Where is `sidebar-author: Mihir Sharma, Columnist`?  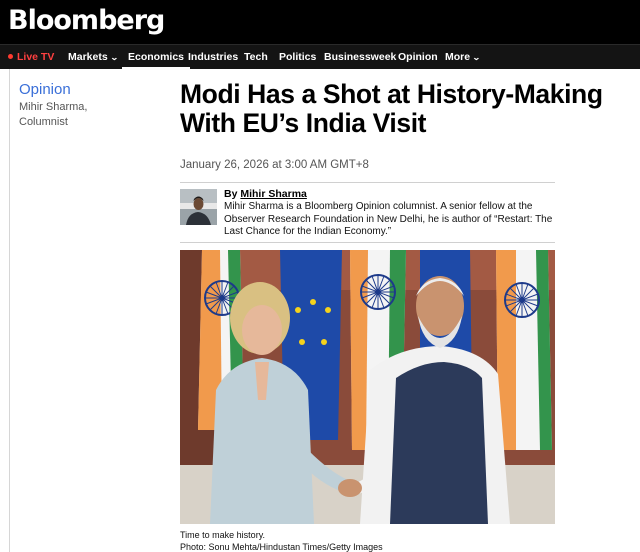
sidebar-author: Mihir Sharma, Columnist is located at coordinates (53, 114).